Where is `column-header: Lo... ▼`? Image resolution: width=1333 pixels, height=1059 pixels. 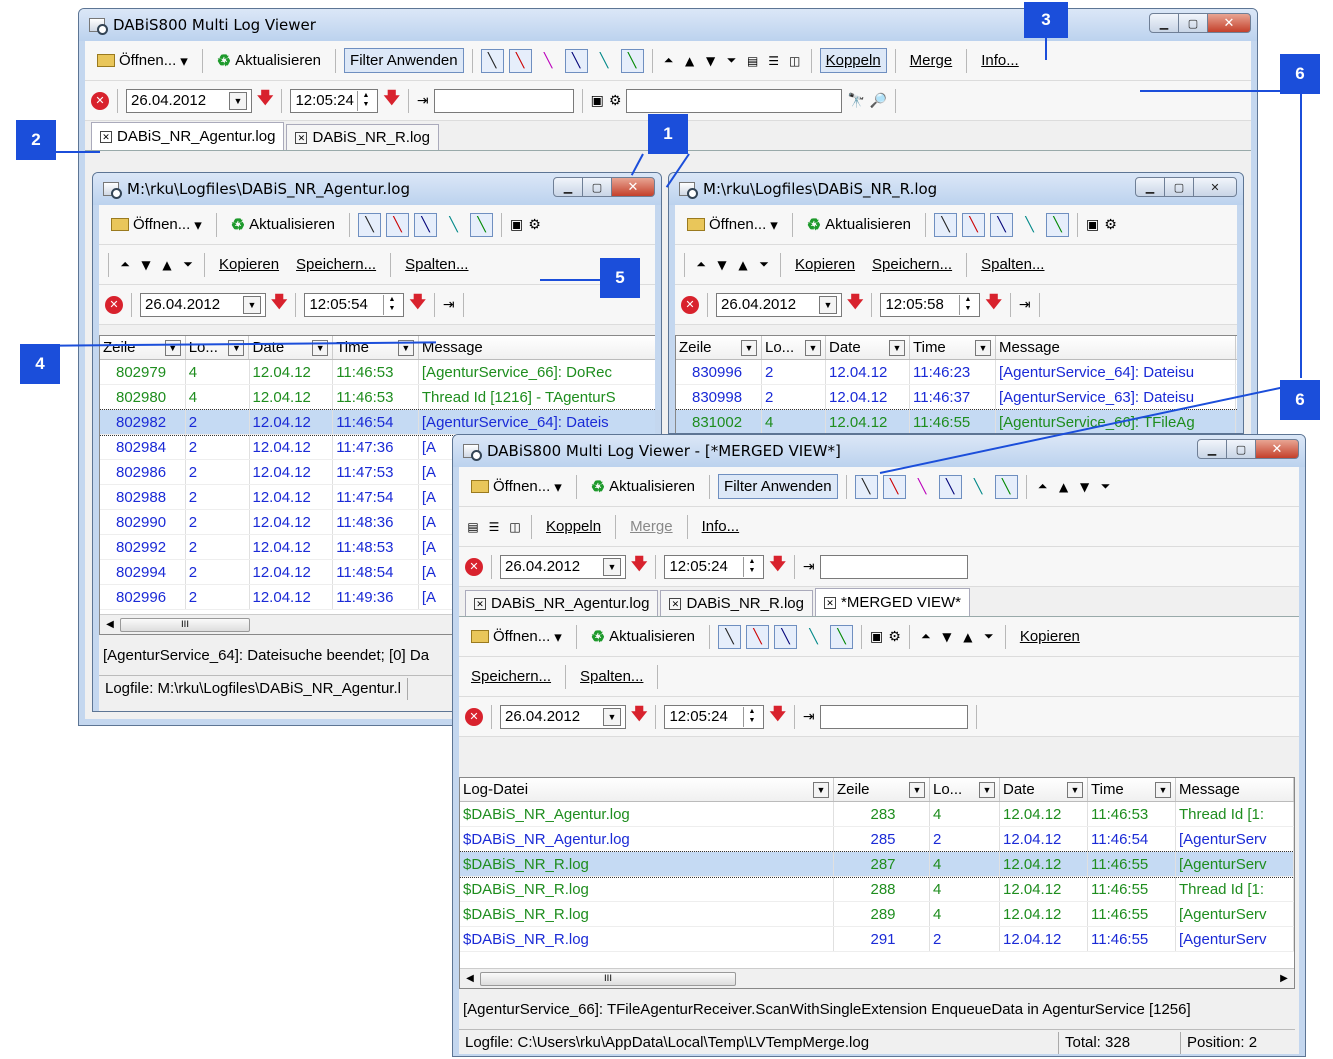 column-header: Lo... ▼ is located at coordinates (965, 789).